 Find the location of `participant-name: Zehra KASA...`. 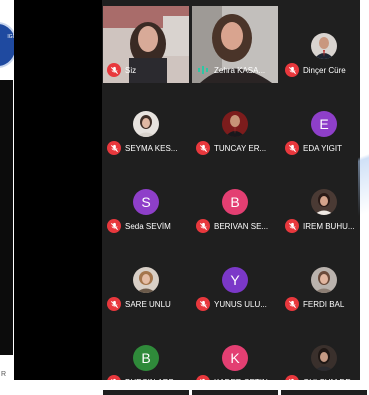

participant-name: Zehra KASA... is located at coordinates (240, 70).